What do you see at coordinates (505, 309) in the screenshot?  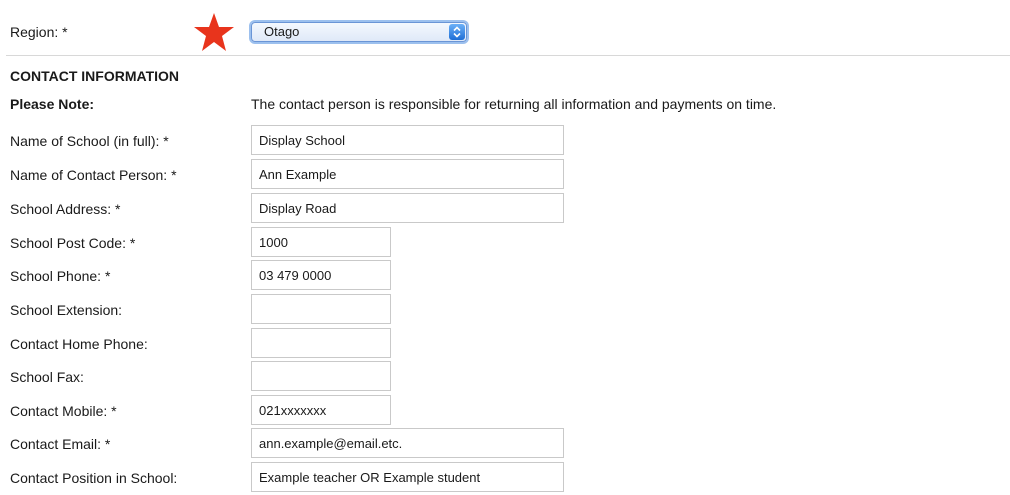 I see `field-row-school-extension: School Extension:` at bounding box center [505, 309].